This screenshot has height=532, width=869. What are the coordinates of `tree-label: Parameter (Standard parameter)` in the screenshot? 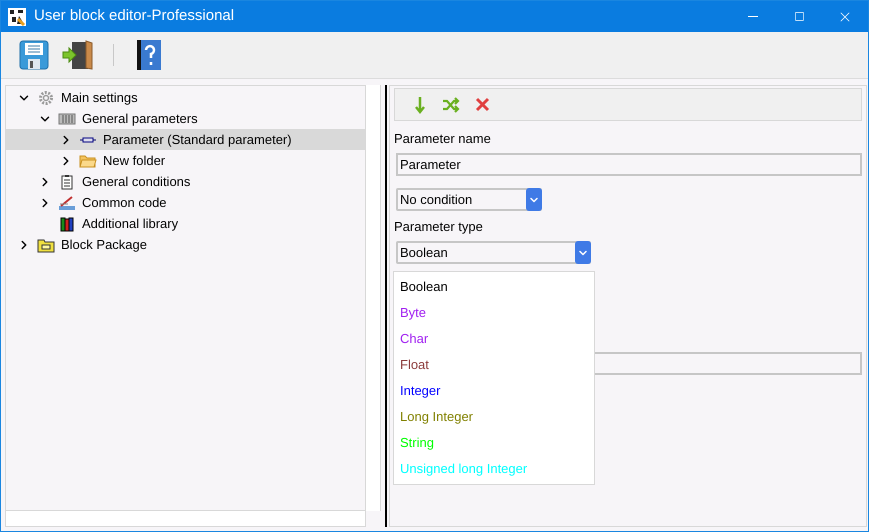 It's located at (197, 139).